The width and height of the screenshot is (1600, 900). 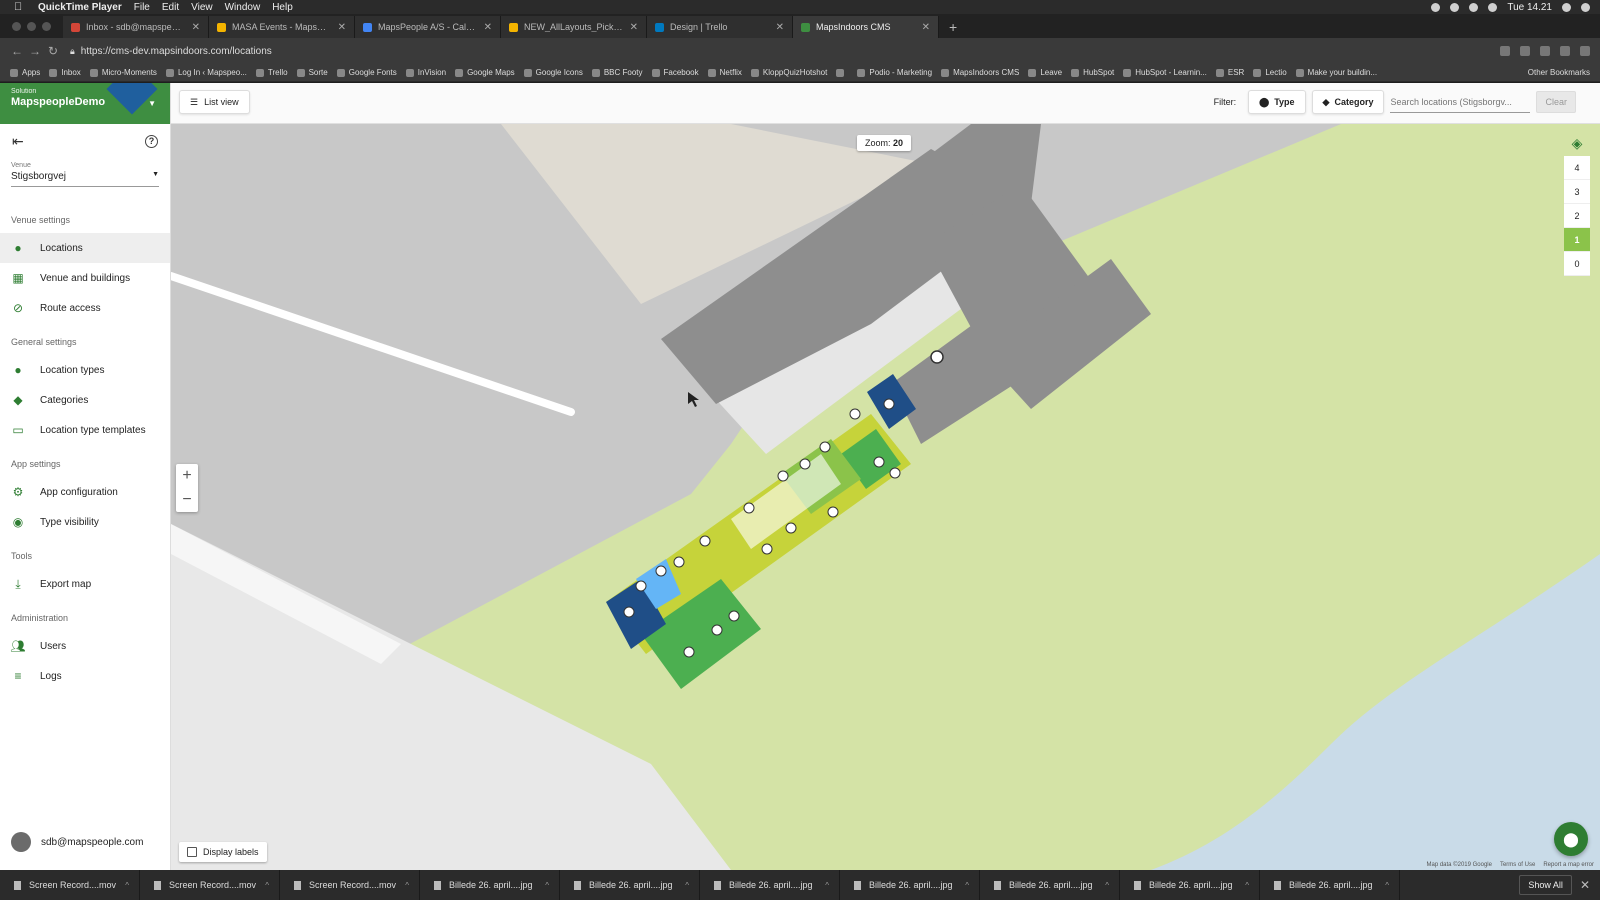 What do you see at coordinates (151, 141) in the screenshot?
I see `help-icon: ?` at bounding box center [151, 141].